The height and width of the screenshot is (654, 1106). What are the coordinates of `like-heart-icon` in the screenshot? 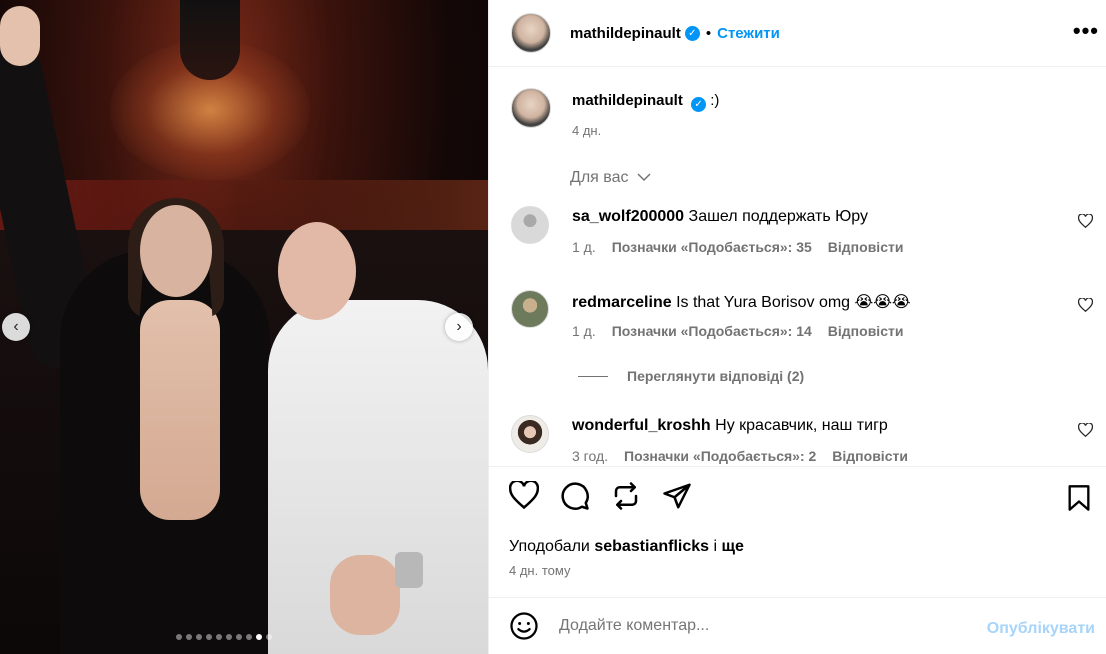 It's located at (524, 496).